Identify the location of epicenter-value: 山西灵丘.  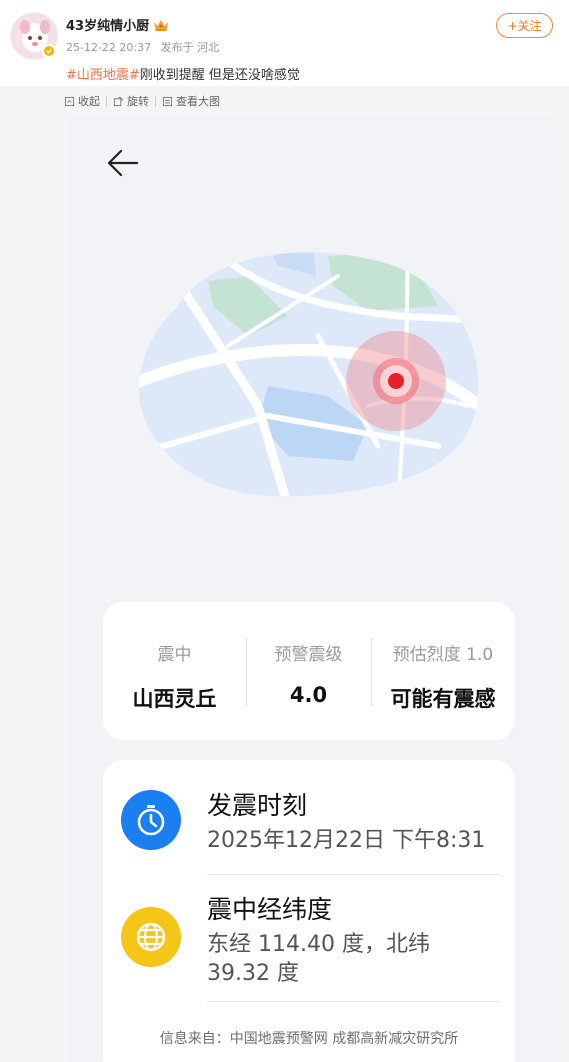
(174, 699).